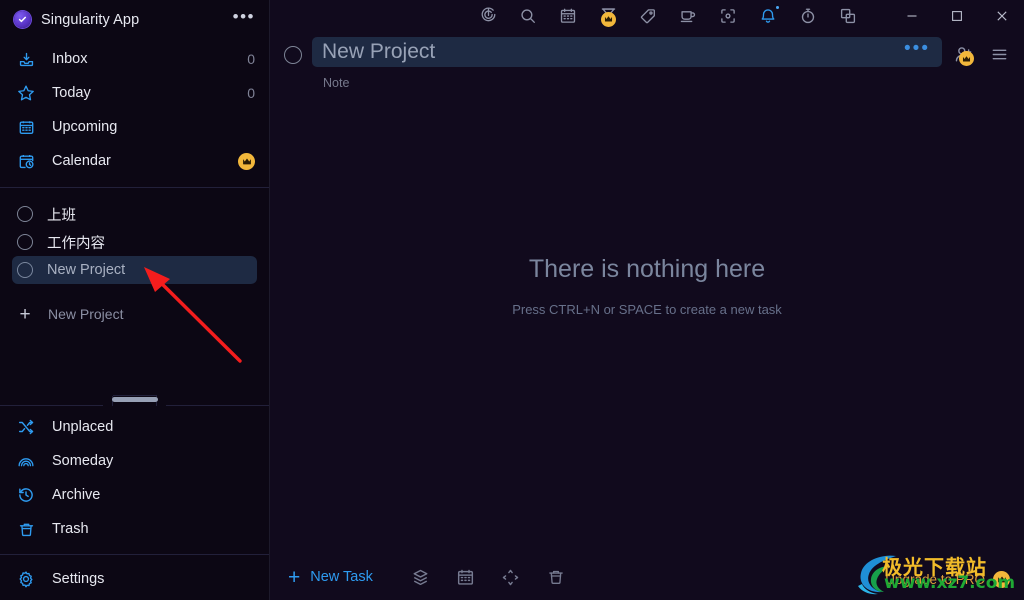 This screenshot has width=1024, height=600. What do you see at coordinates (134, 579) in the screenshot?
I see `sidebar-item-settings: Settings` at bounding box center [134, 579].